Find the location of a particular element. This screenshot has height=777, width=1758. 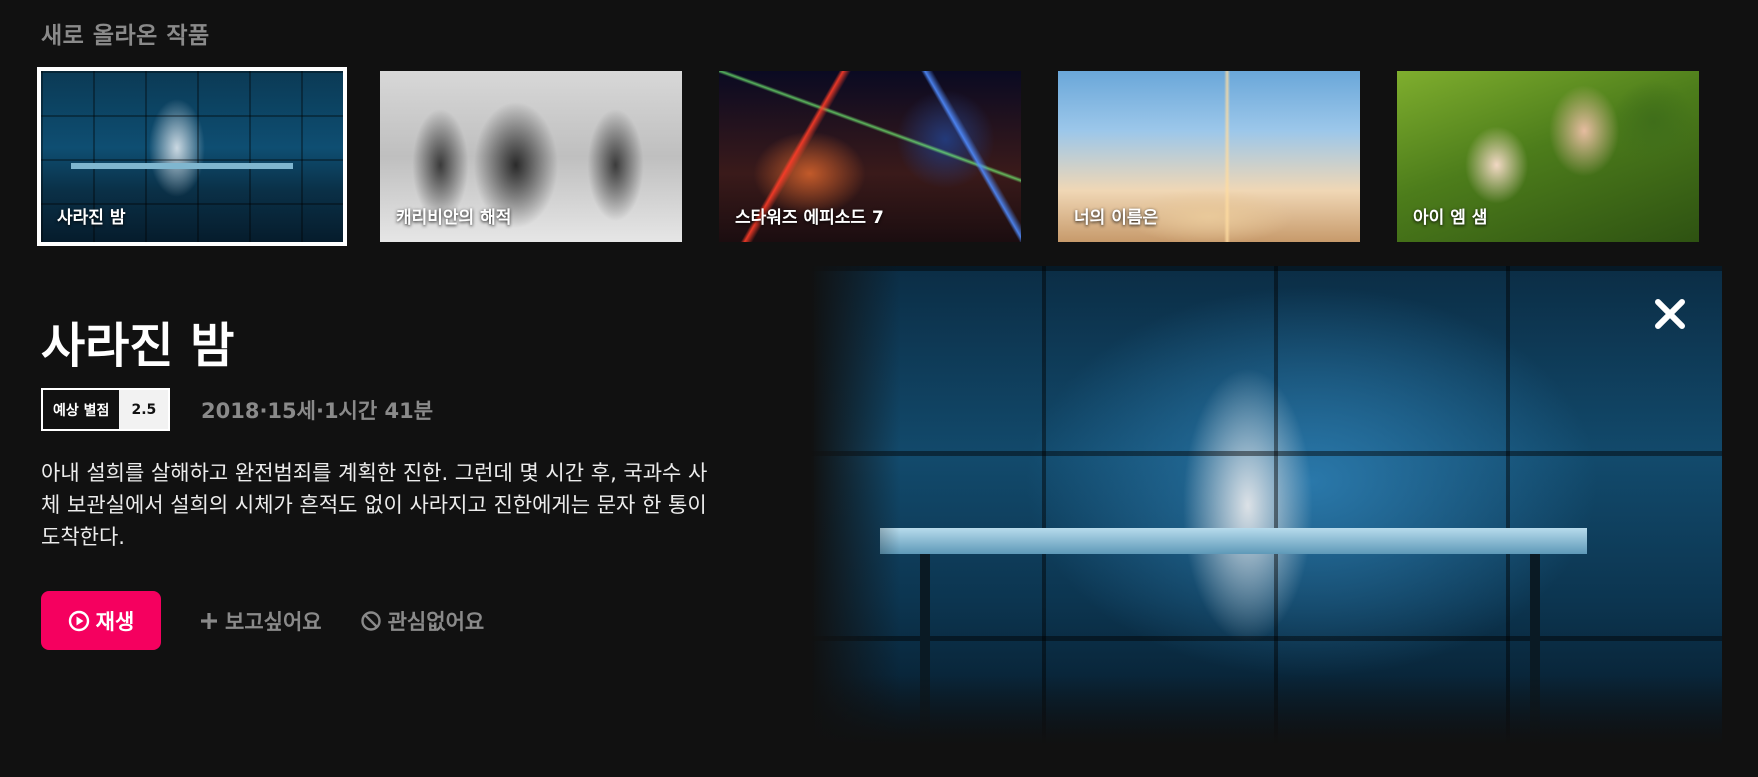

wishlist-label: 보고싶어요 is located at coordinates (273, 621).